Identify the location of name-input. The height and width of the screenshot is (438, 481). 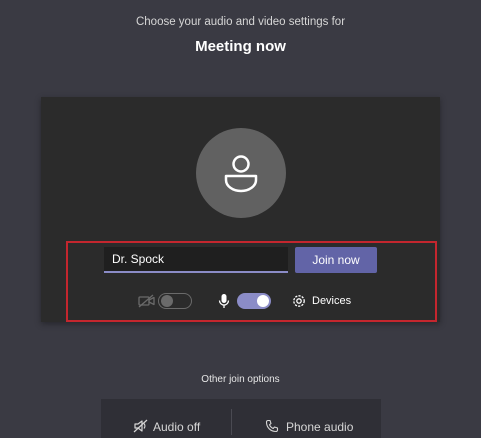
(196, 260).